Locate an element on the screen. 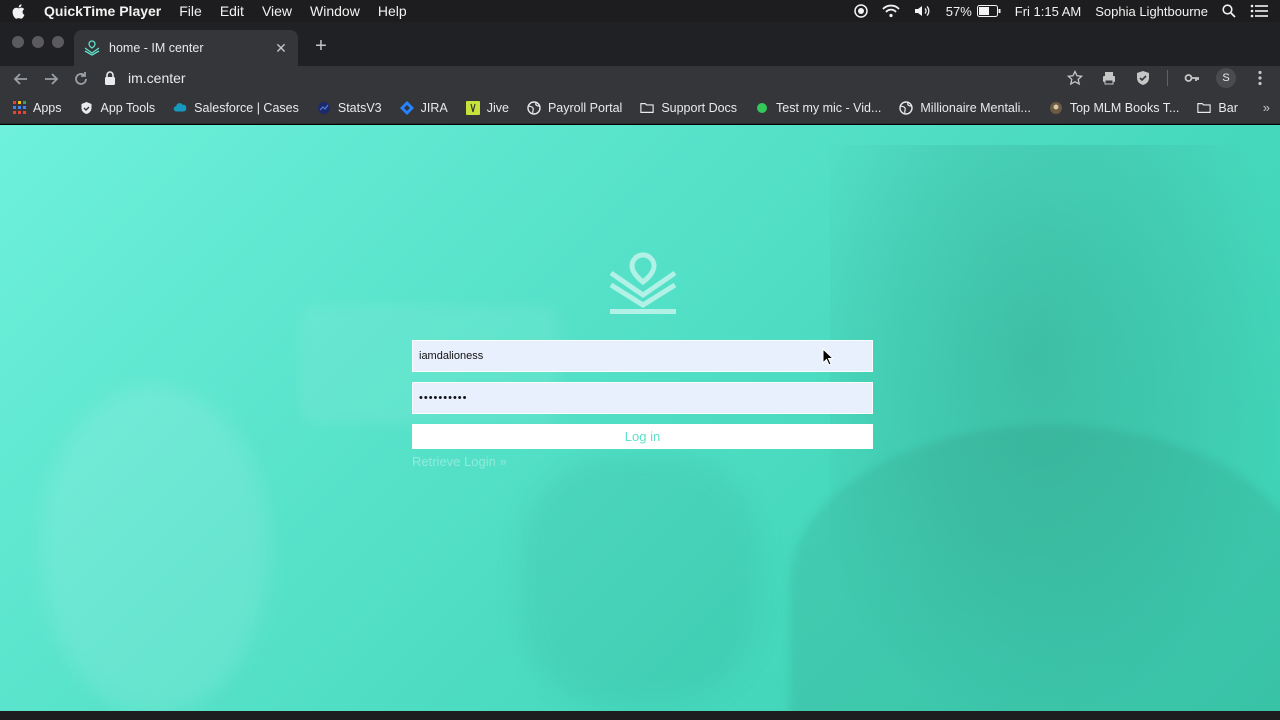 This screenshot has width=1280, height=720. bookmark-label: StatsV3 is located at coordinates (359, 107).